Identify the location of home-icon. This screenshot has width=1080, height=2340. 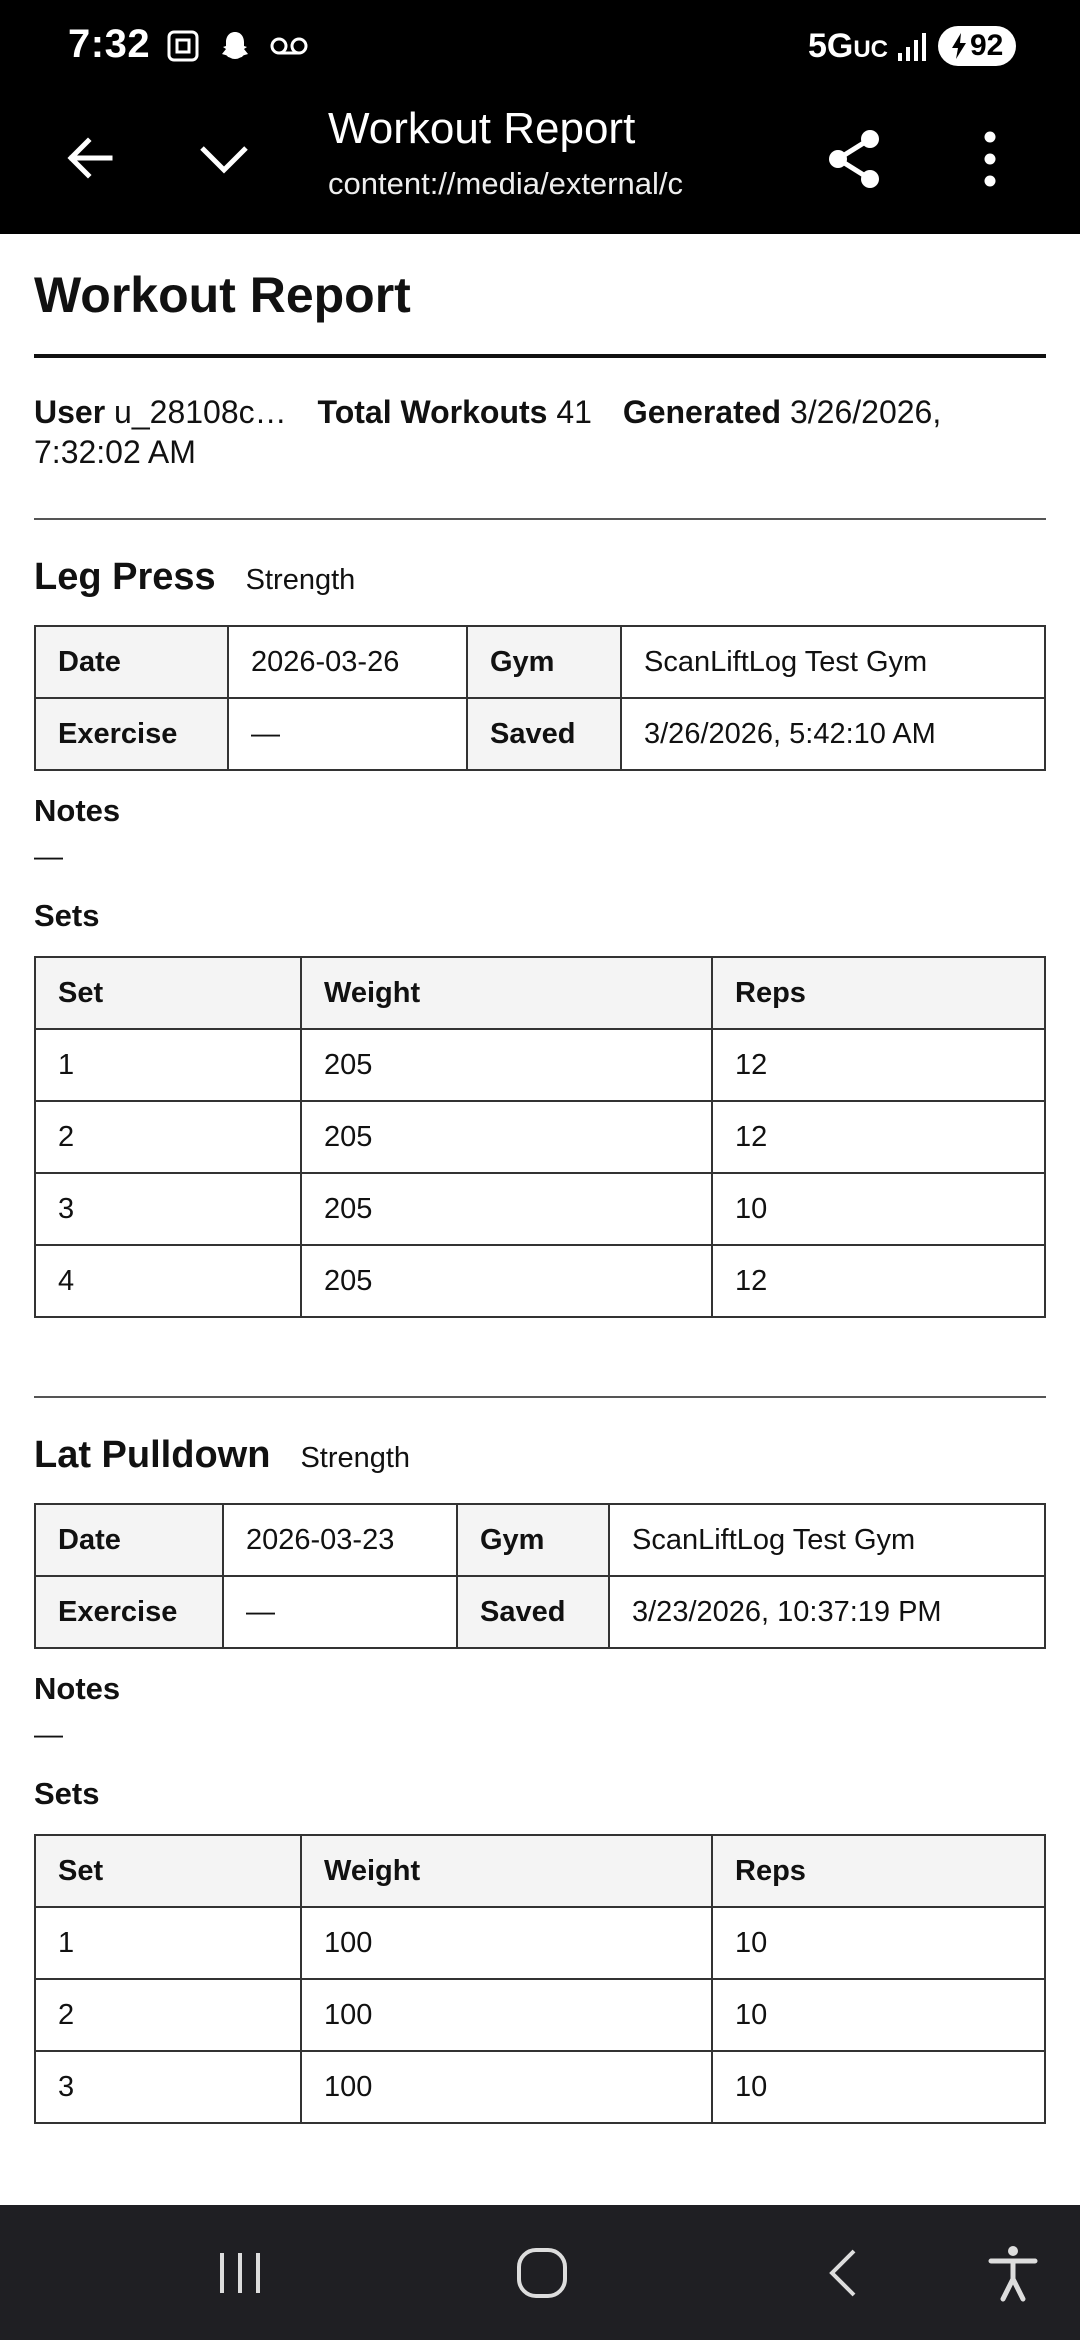
(542, 2273).